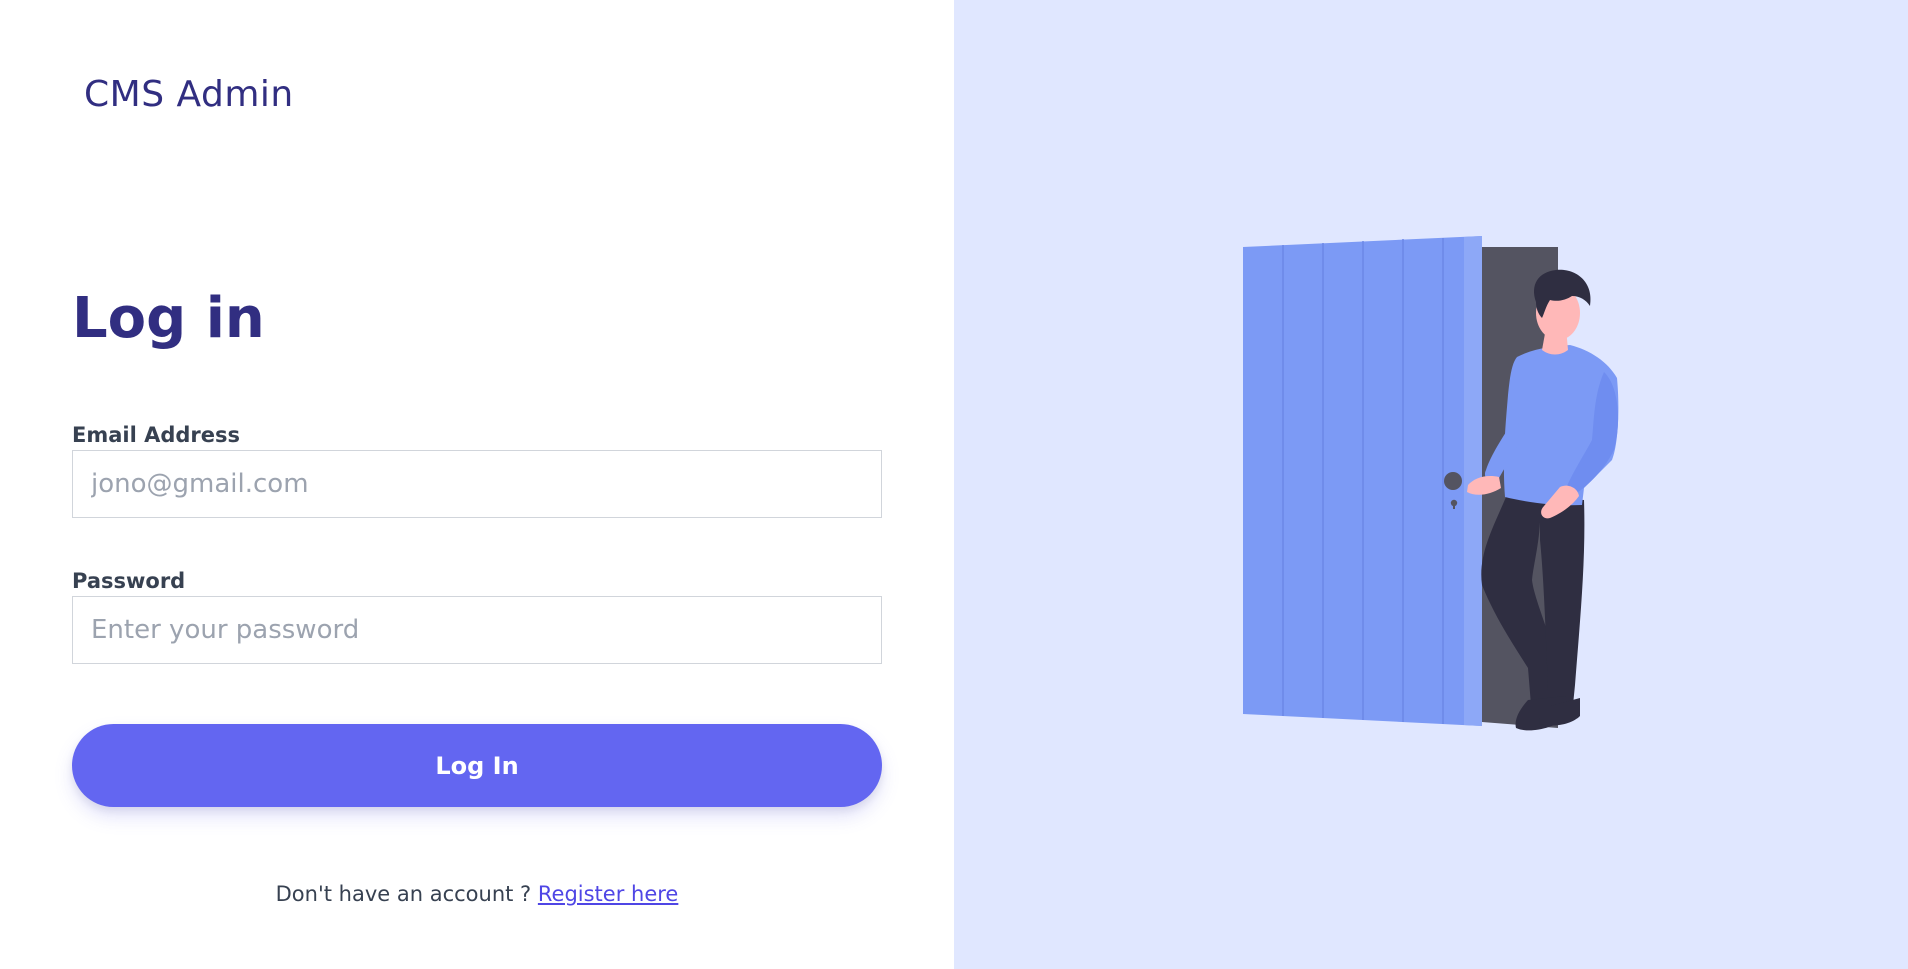 The width and height of the screenshot is (1908, 969). Describe the element at coordinates (406, 894) in the screenshot. I see `register-prompt-text: Don't have an account ?` at that location.